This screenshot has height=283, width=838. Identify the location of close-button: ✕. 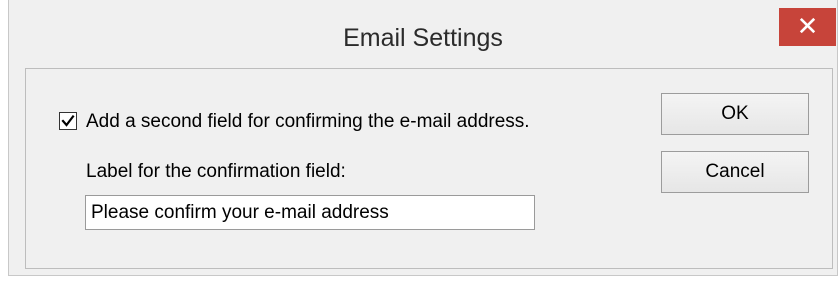
(807, 27).